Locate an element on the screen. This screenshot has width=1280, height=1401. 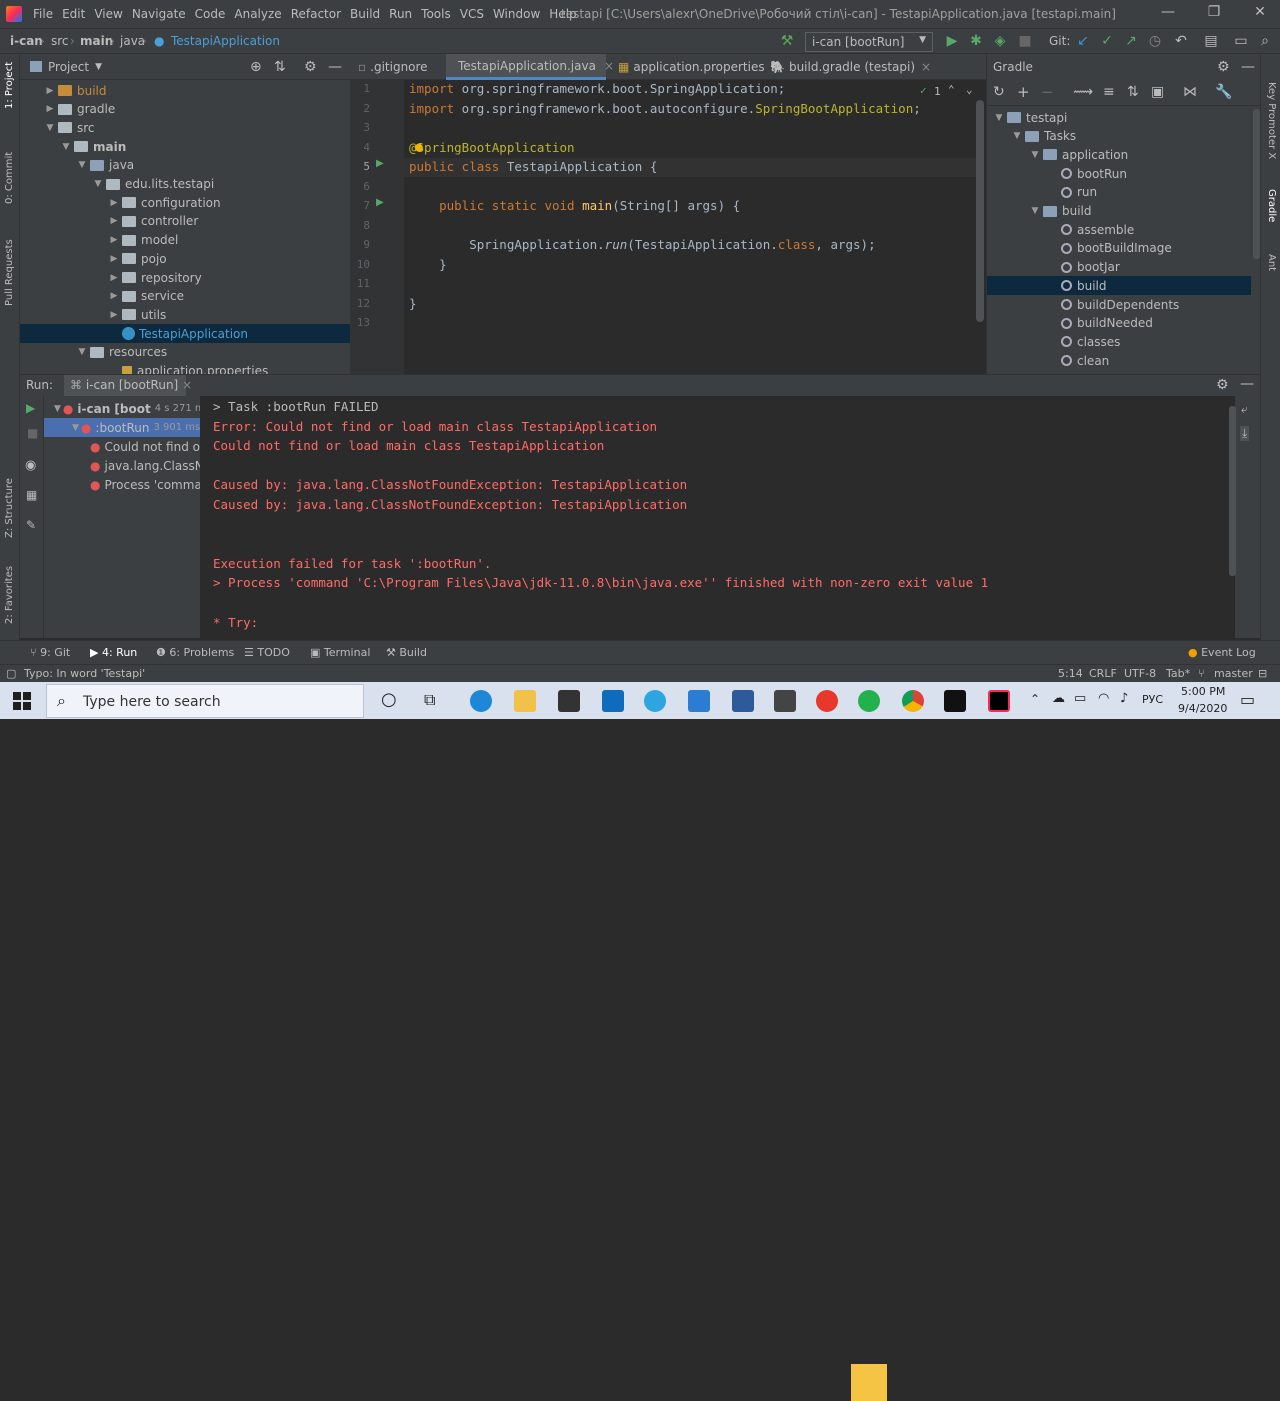
notification-icon: ▭ is located at coordinates (1247, 699).